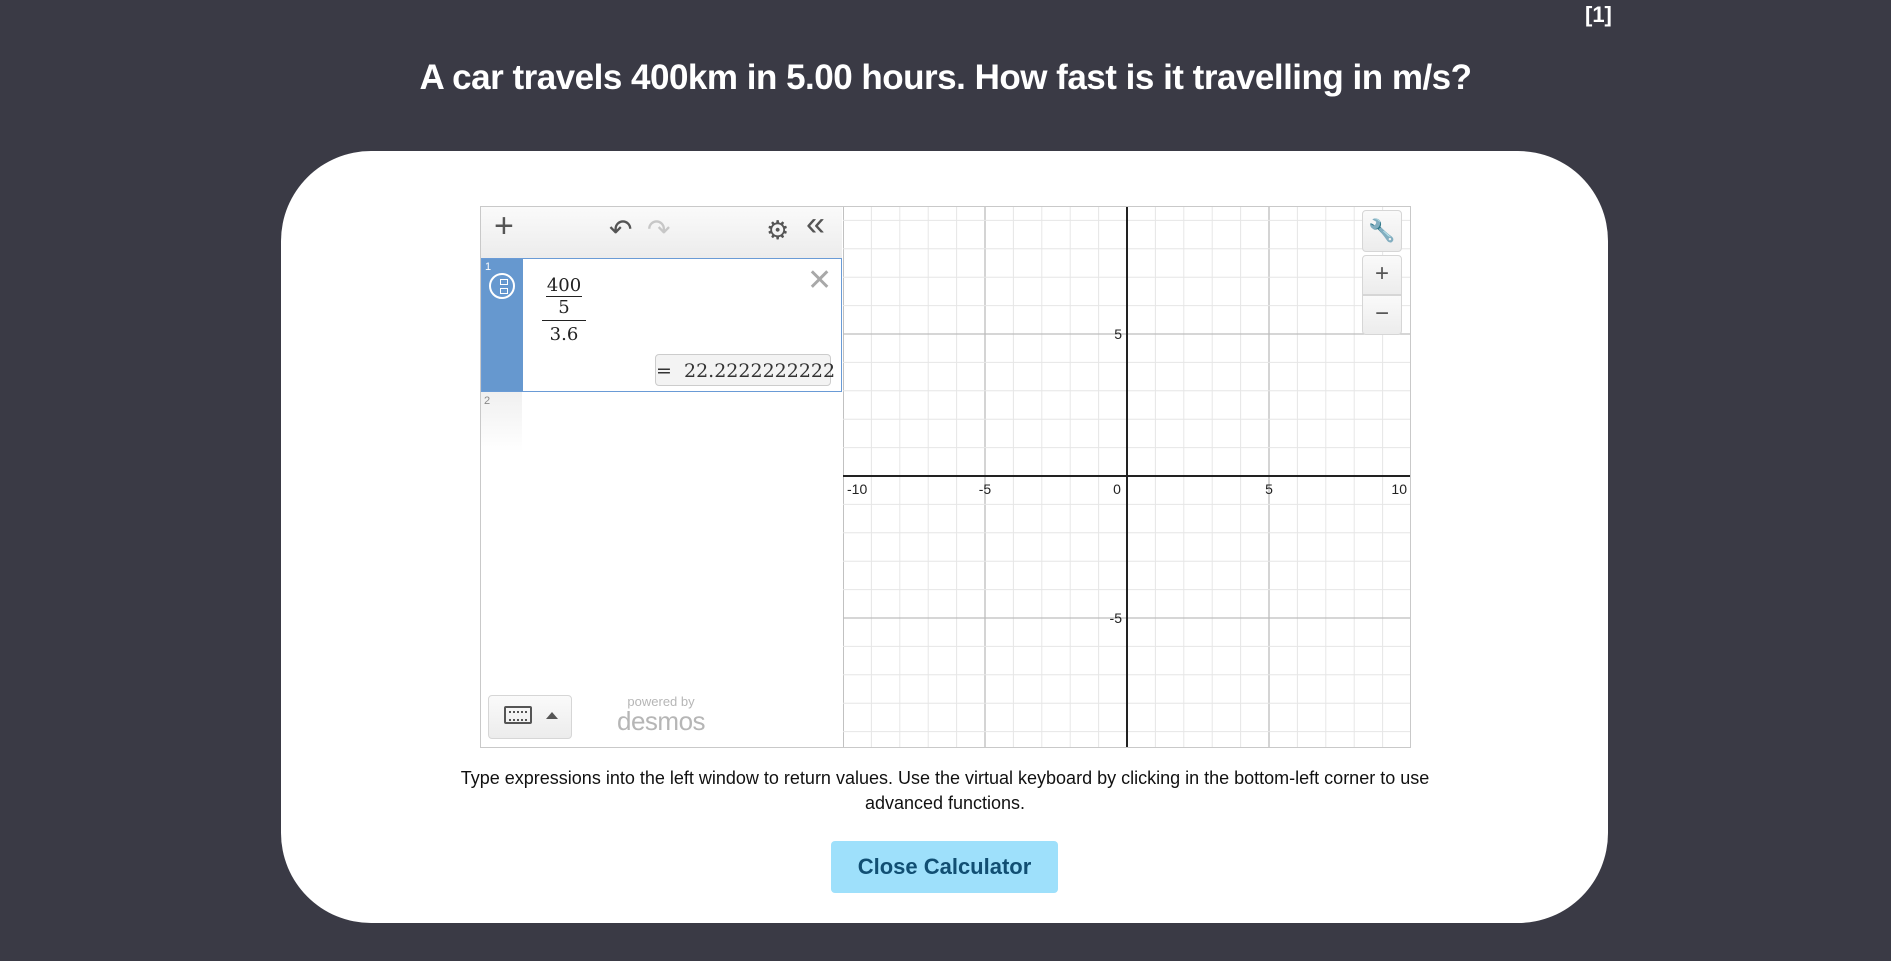 The image size is (1891, 961). I want to click on expression-row: 1 400 5 3.6 ✕ = 22.2222222222, so click(661, 325).